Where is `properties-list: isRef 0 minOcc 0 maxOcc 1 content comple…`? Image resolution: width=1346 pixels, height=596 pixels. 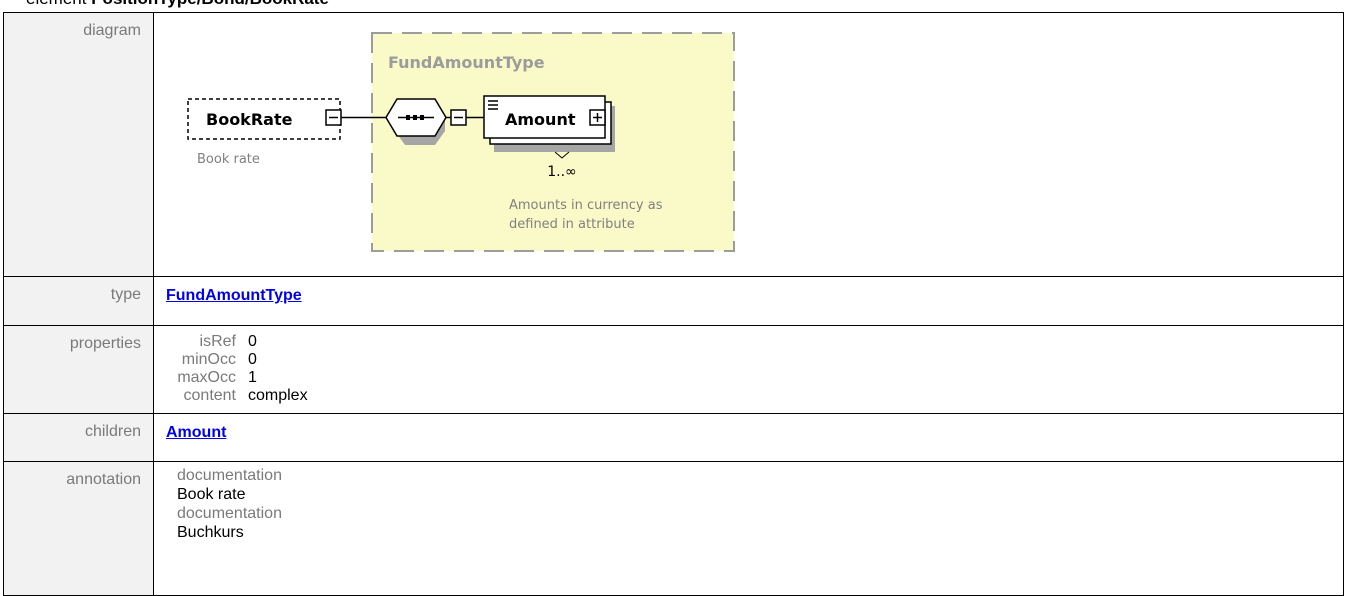 properties-list: isRef 0 minOcc 0 maxOcc 1 content comple… is located at coordinates (748, 365).